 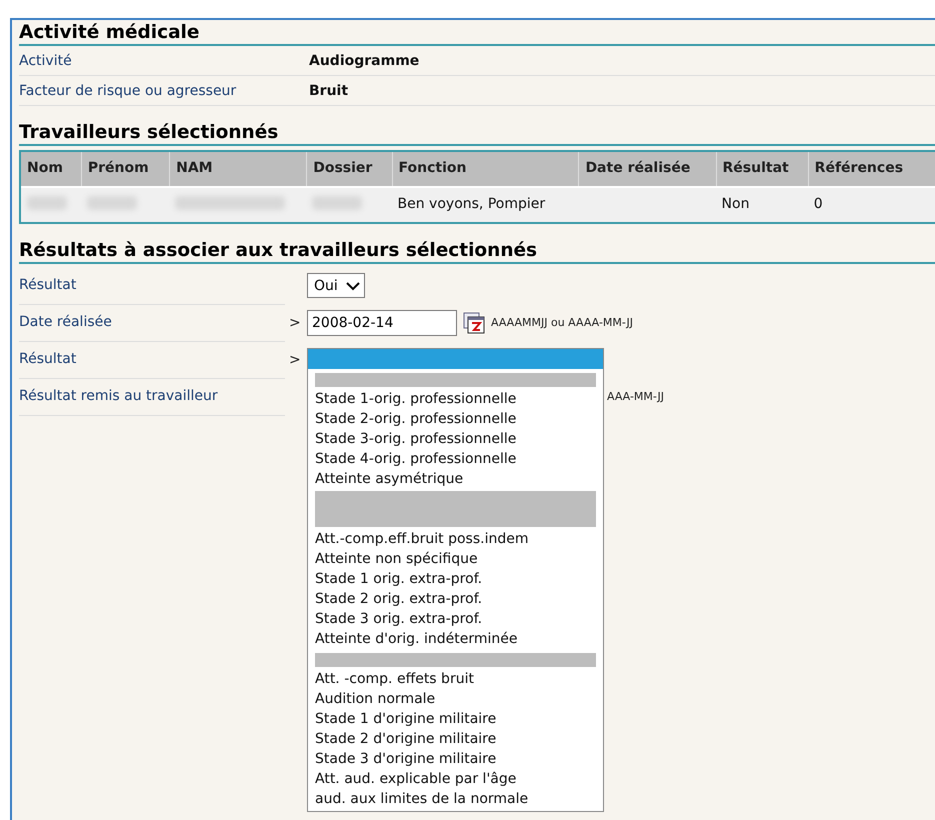 I want to click on field-label: Activité, so click(x=46, y=60).